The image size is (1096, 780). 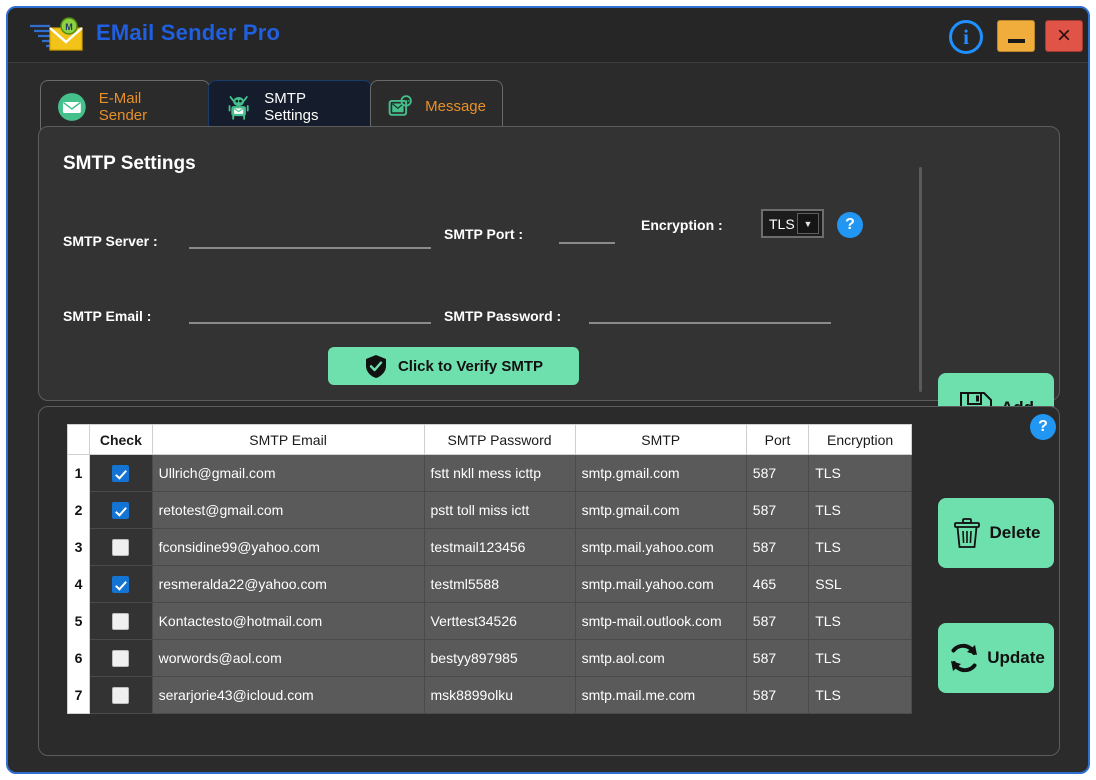 I want to click on column-header-rownum, so click(x=78, y=439).